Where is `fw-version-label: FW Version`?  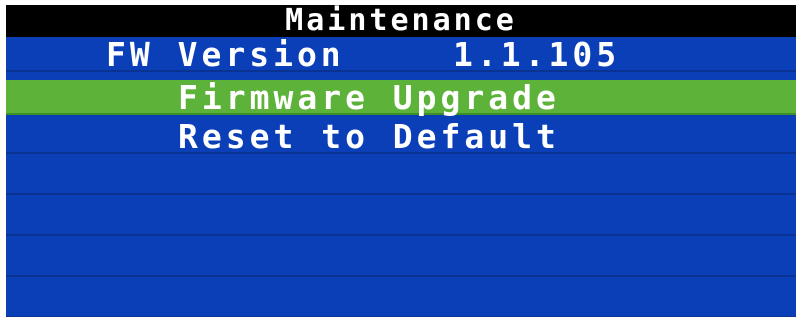
fw-version-label: FW Version is located at coordinates (225, 54).